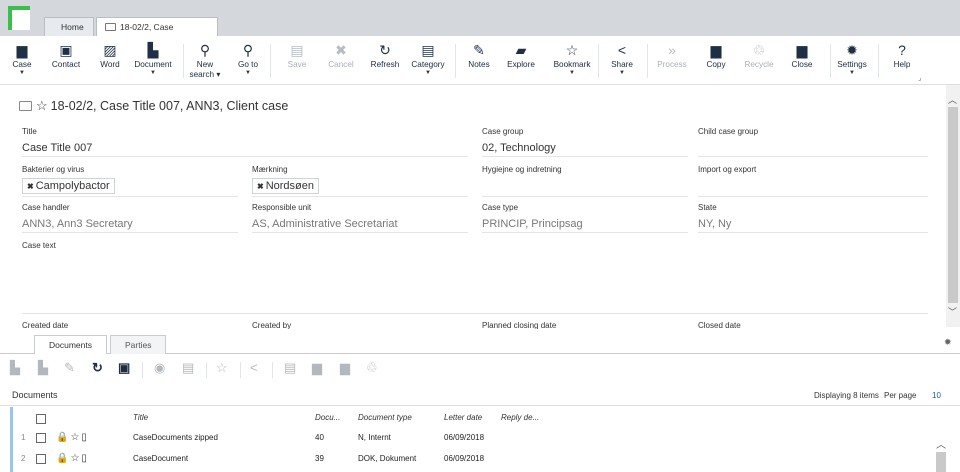 The width and height of the screenshot is (960, 472). What do you see at coordinates (23, 458) in the screenshot?
I see `row-number: 2` at bounding box center [23, 458].